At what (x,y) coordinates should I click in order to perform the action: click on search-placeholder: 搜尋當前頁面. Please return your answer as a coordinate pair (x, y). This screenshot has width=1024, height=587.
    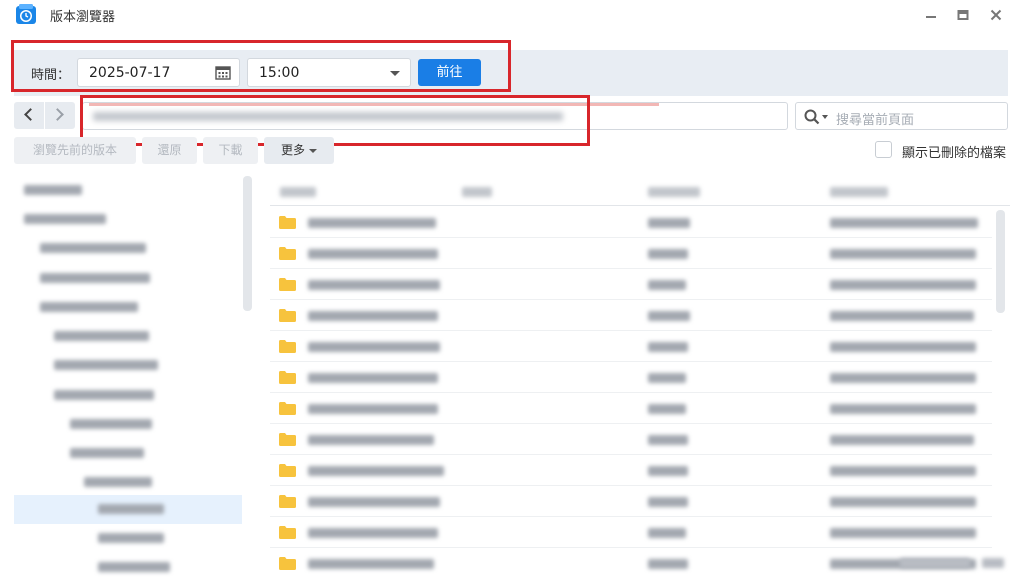
    Looking at the image, I should click on (875, 120).